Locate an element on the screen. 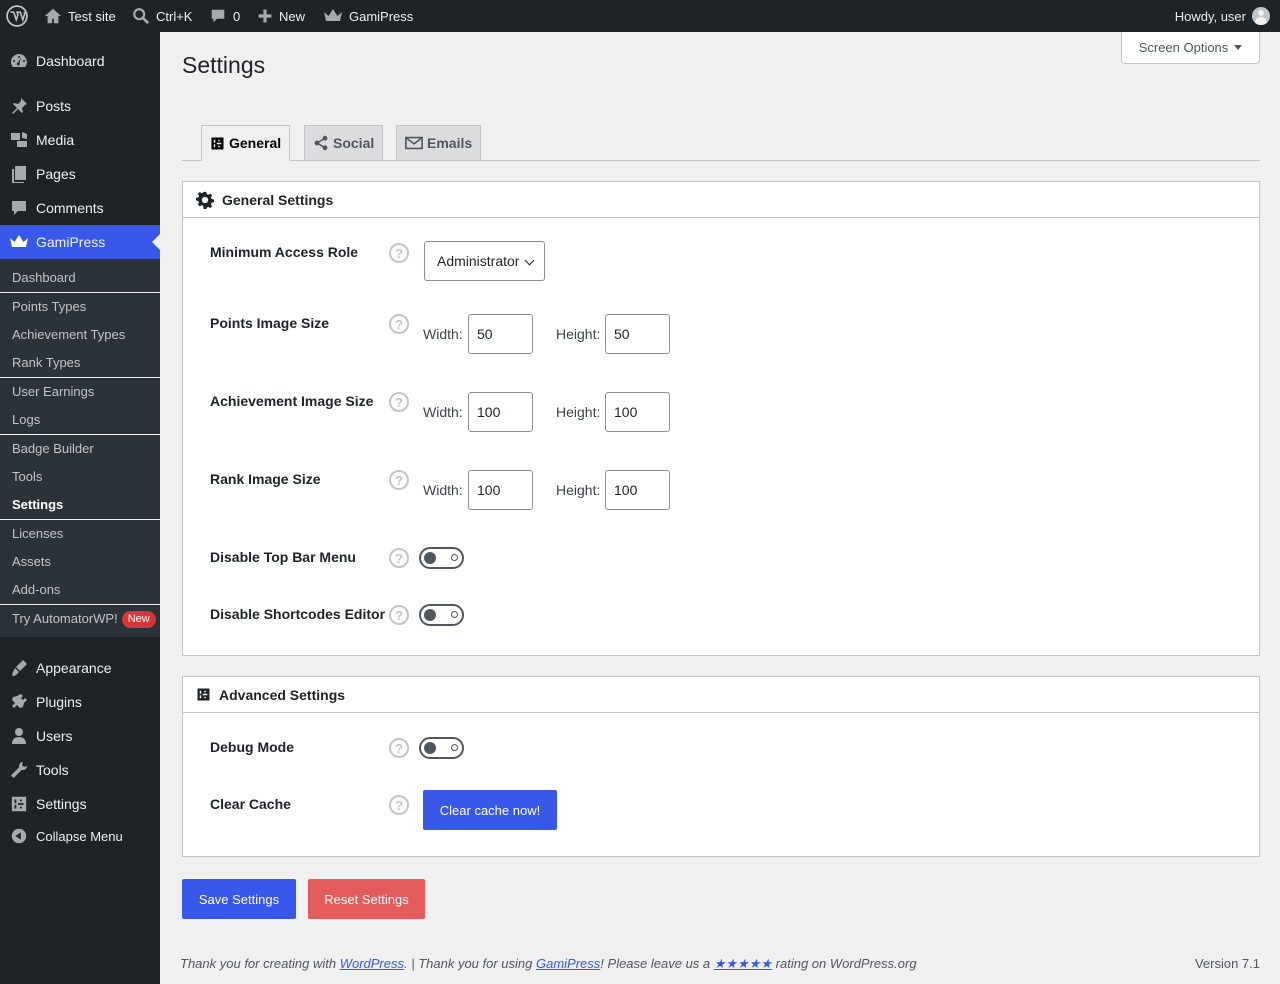  advanced-settings-title: Advanced Settings is located at coordinates (282, 694).